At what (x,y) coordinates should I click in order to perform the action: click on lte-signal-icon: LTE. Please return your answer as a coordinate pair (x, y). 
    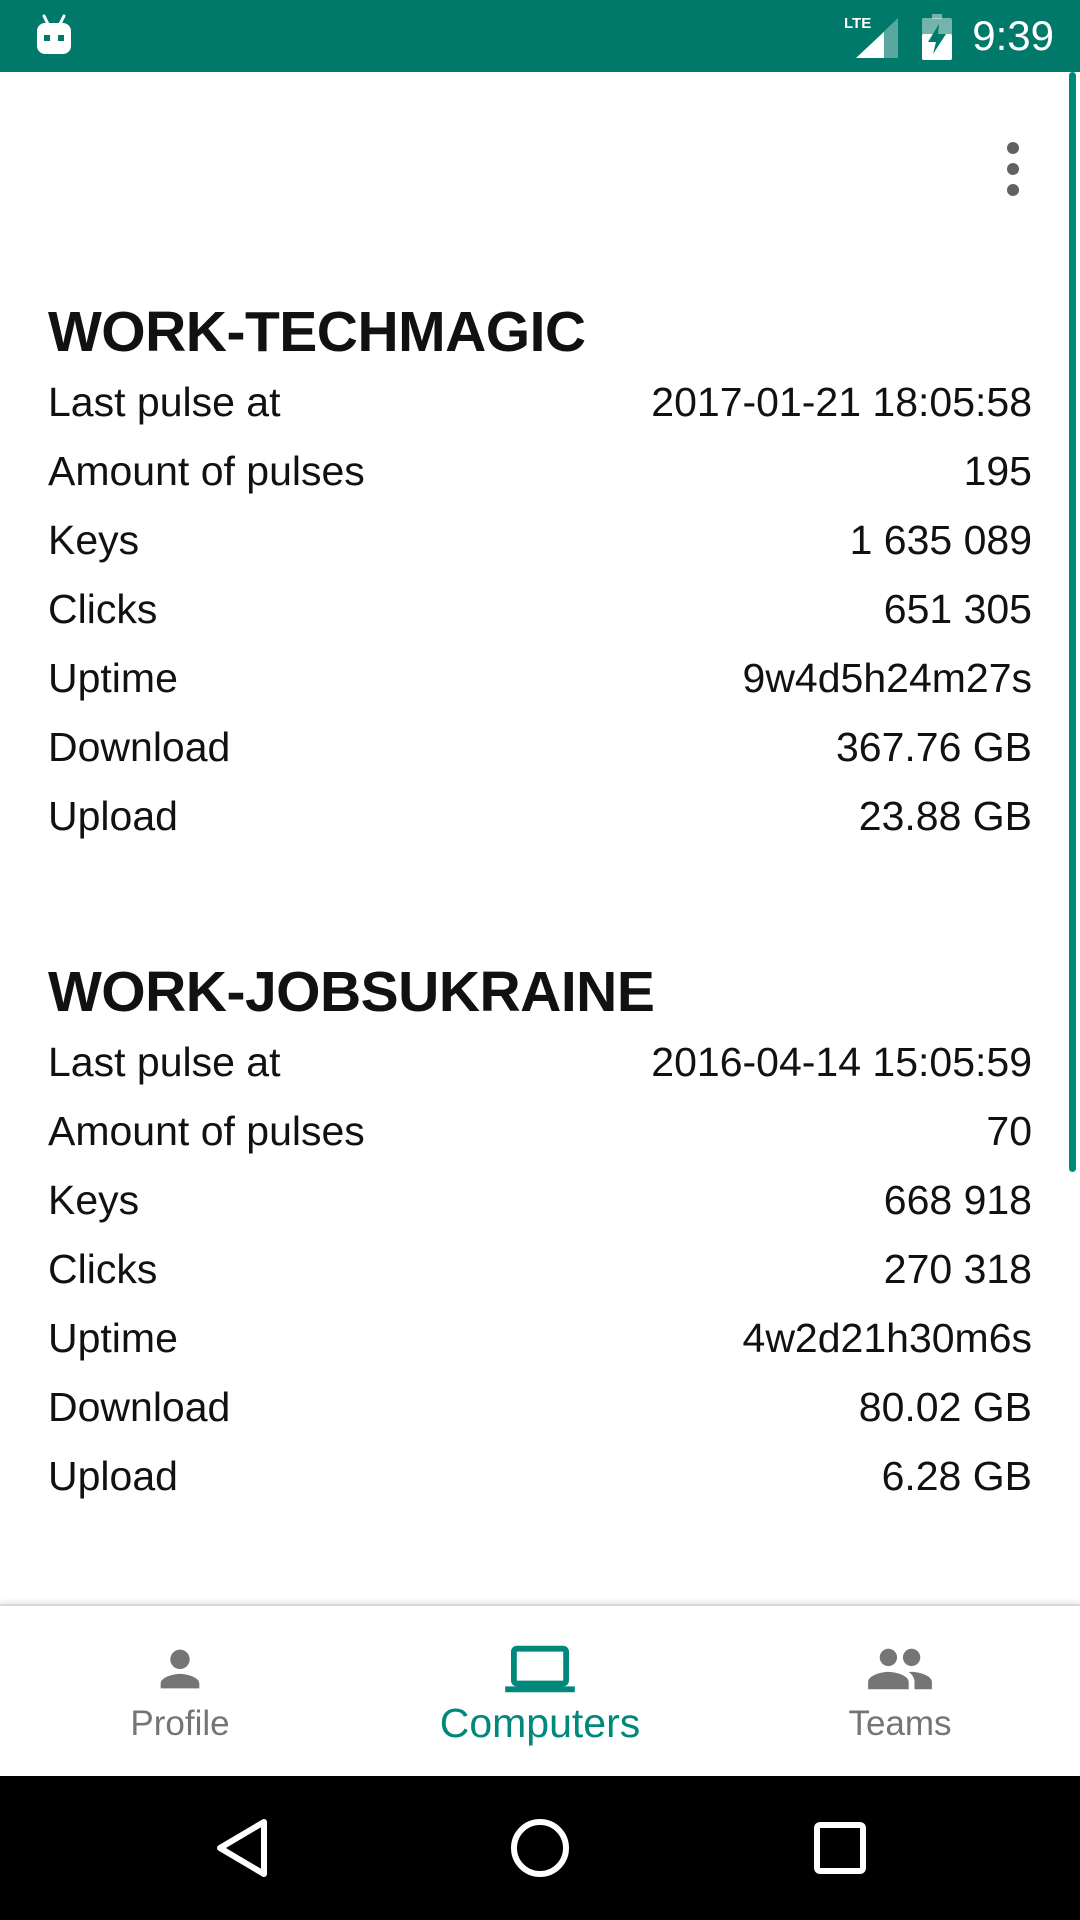
    Looking at the image, I should click on (871, 36).